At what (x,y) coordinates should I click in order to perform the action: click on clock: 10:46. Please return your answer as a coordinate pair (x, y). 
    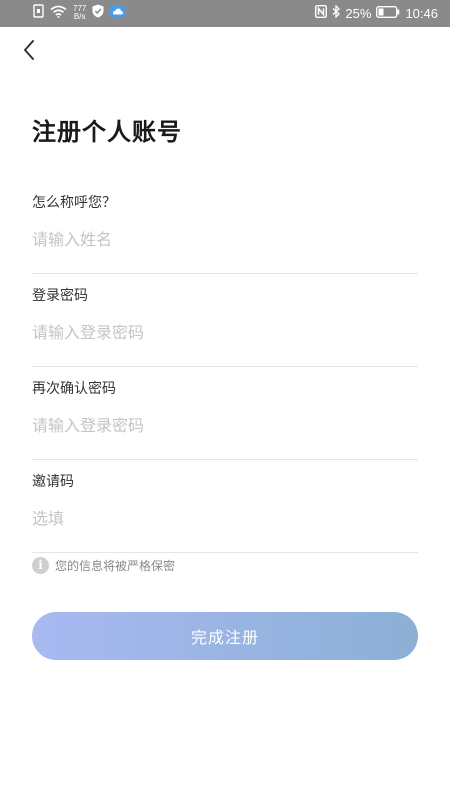
    Looking at the image, I should click on (421, 13).